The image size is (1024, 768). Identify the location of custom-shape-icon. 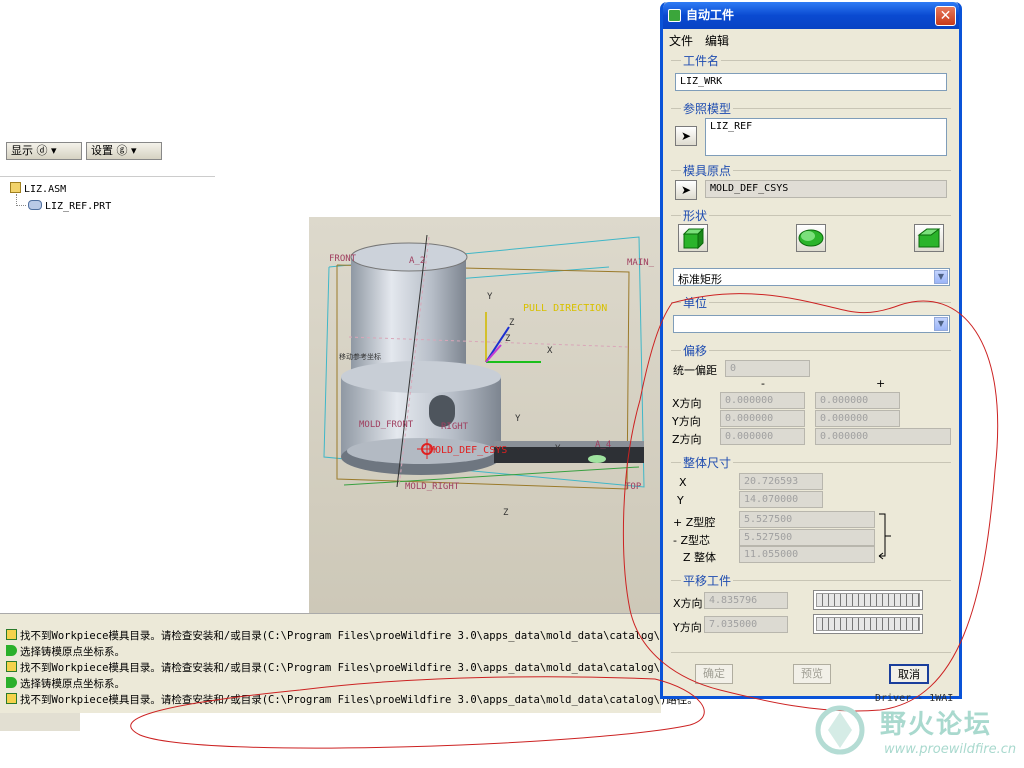
(929, 238).